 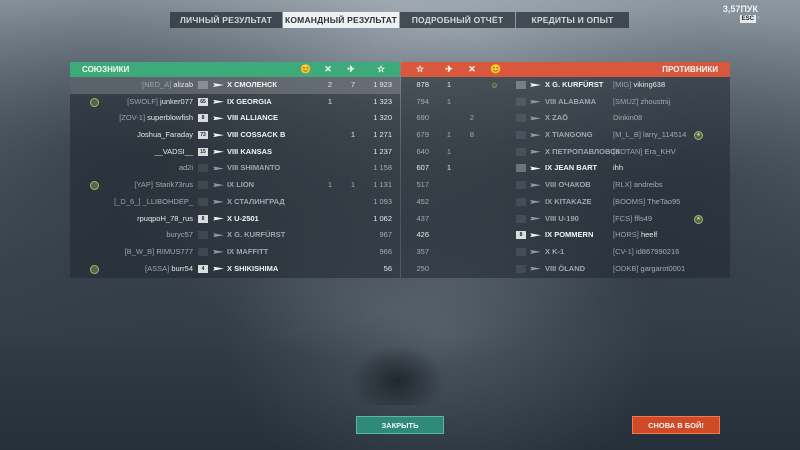 I want to click on ship-silhouette, so click(x=397, y=375).